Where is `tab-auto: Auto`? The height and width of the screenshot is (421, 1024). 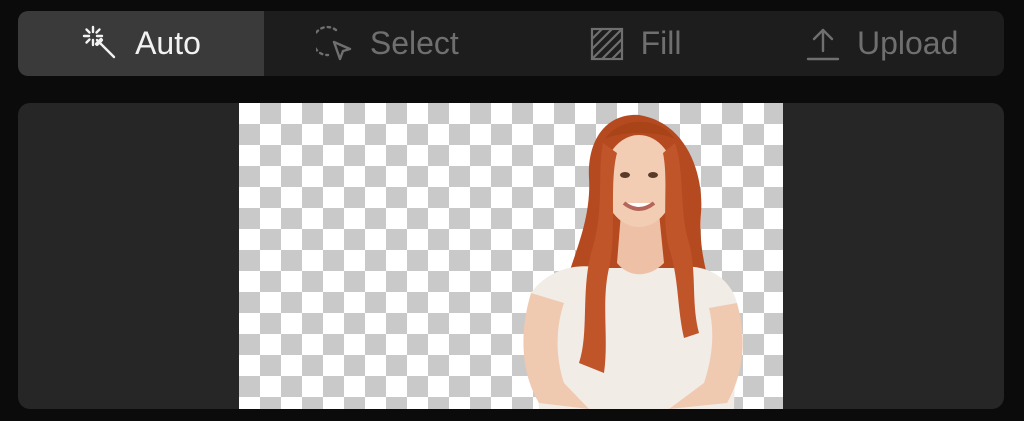 tab-auto: Auto is located at coordinates (141, 43).